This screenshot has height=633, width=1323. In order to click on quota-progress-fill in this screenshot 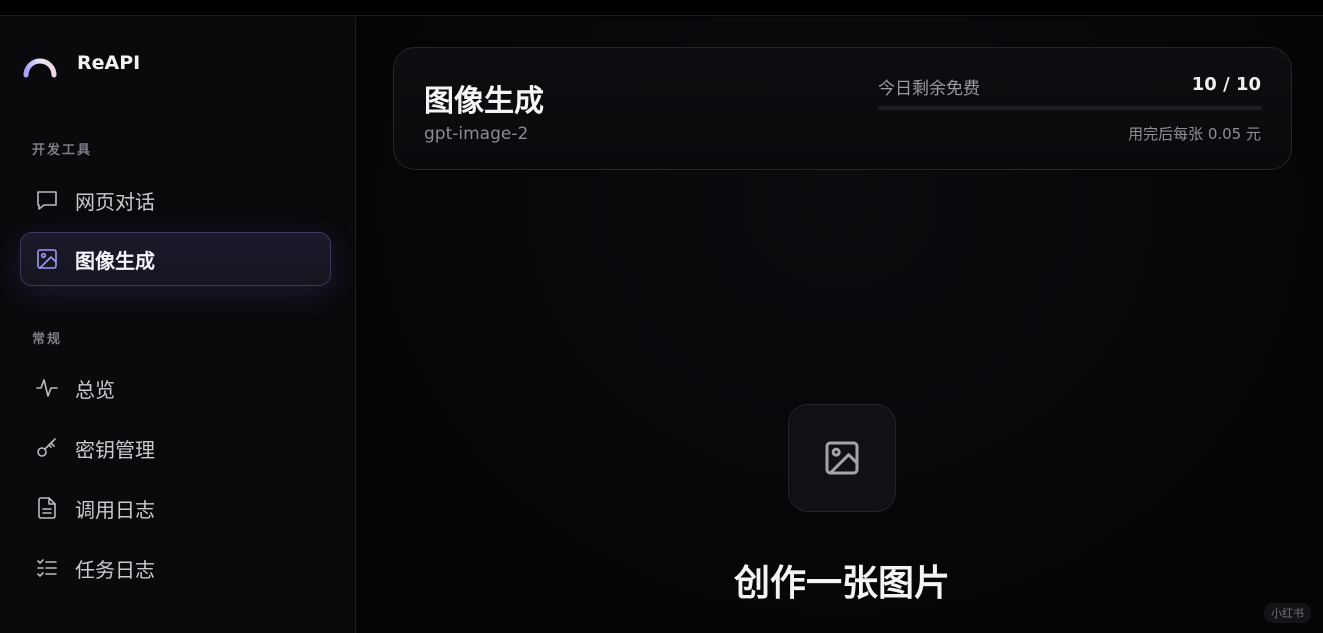, I will do `click(1070, 108)`.